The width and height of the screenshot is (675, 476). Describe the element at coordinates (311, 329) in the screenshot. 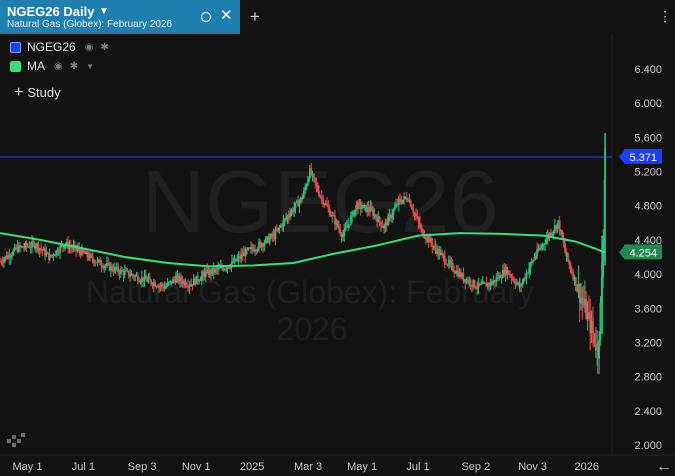

I see `watermark-year: 2026` at that location.